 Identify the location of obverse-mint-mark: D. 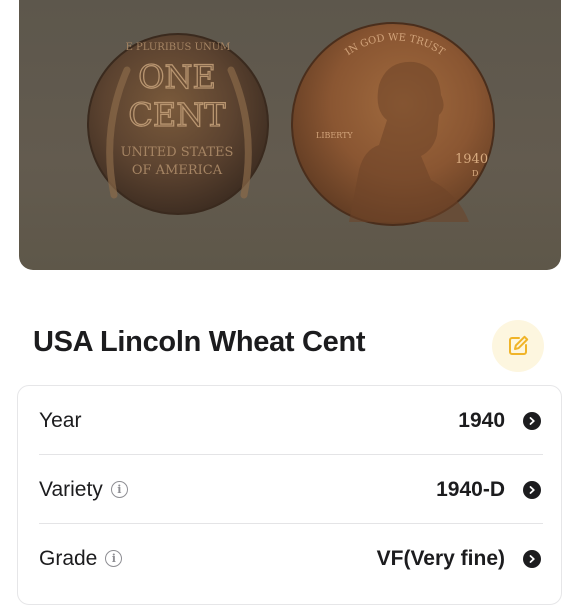
(475, 173).